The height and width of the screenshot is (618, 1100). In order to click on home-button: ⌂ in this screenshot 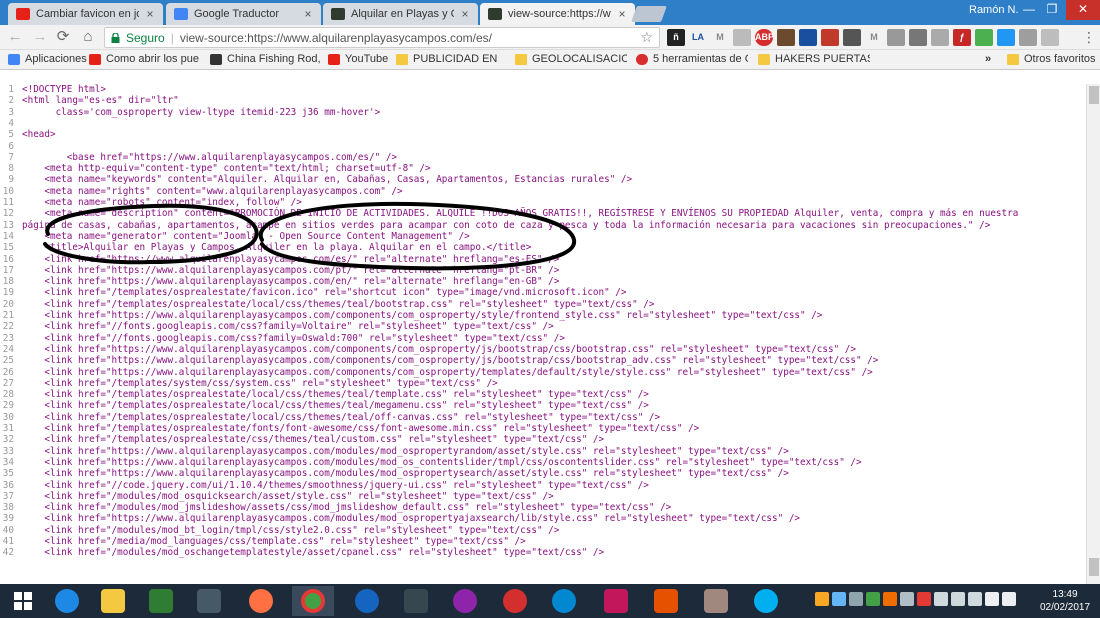, I will do `click(88, 37)`.